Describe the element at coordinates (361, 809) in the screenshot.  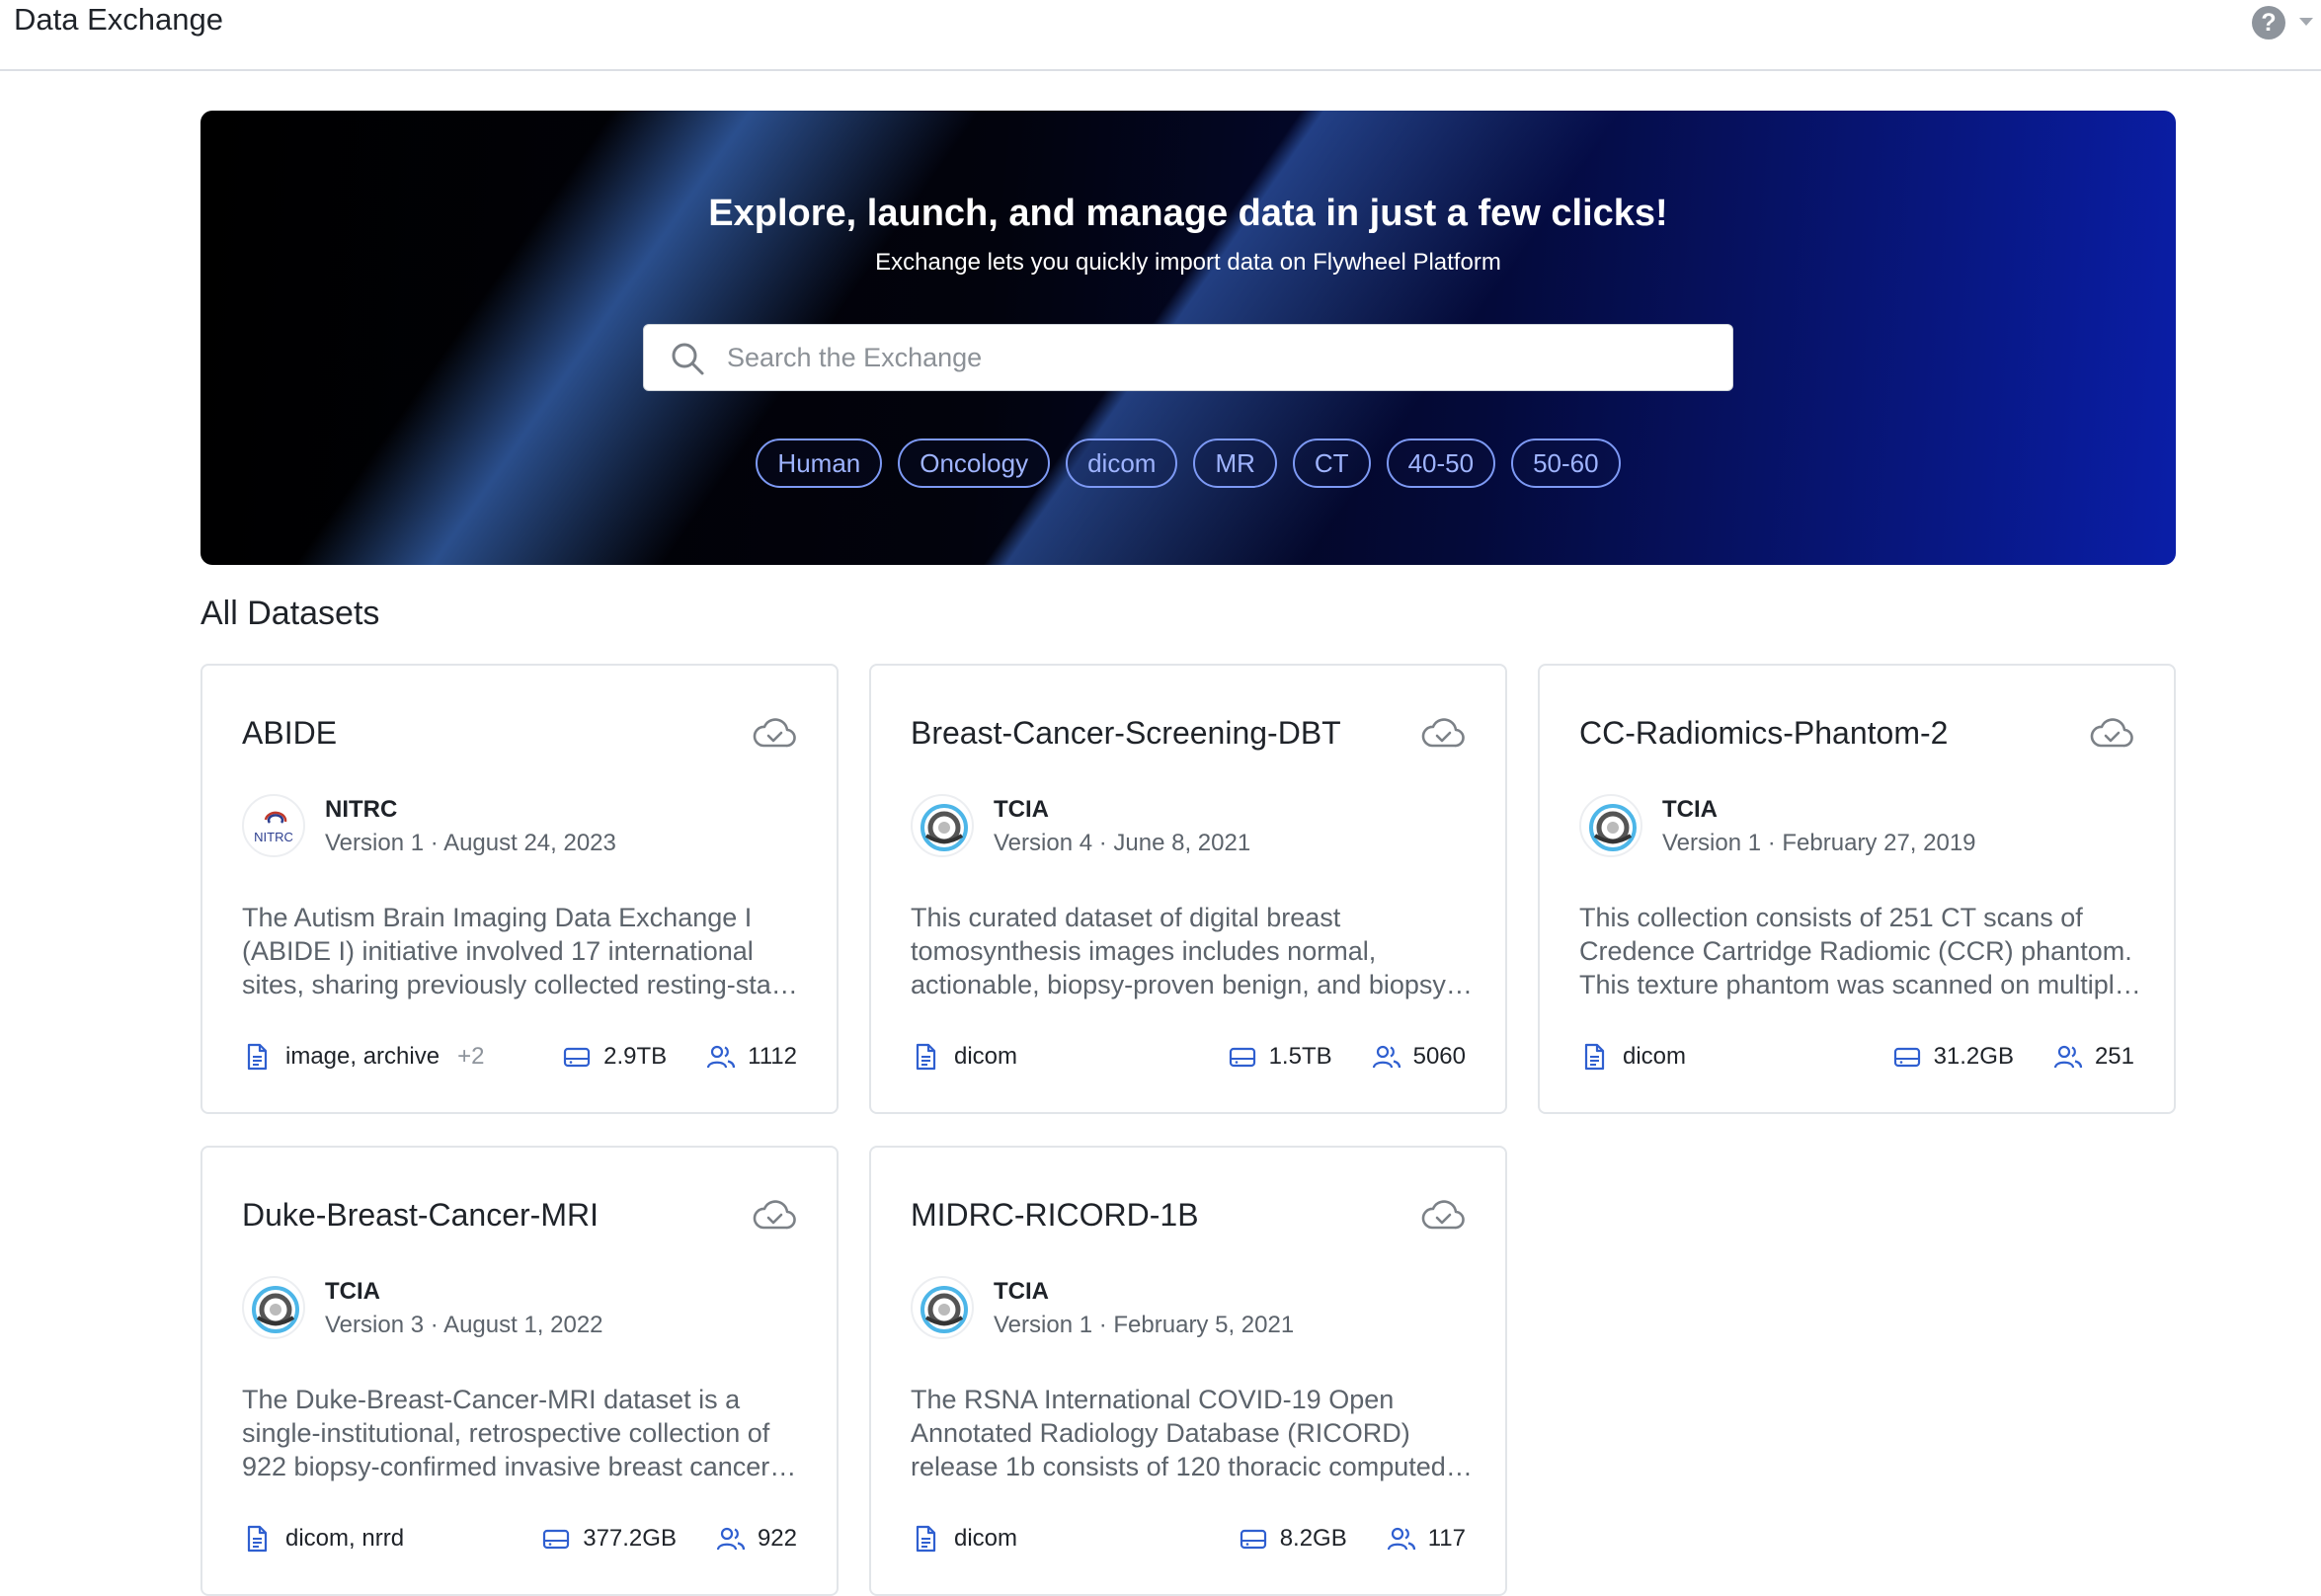
I see `source-name: NITRC` at that location.